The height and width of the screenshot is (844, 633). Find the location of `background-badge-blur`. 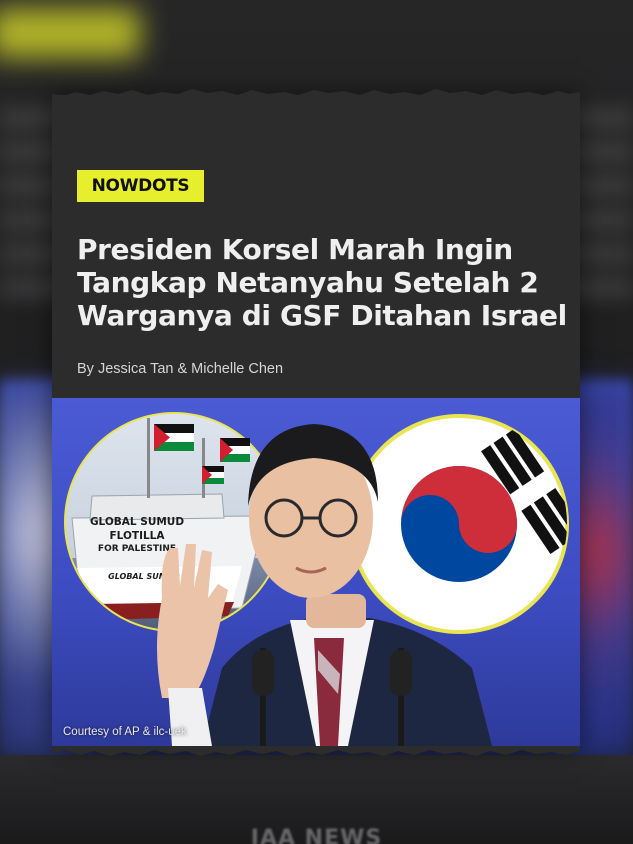

background-badge-blur is located at coordinates (70, 33).